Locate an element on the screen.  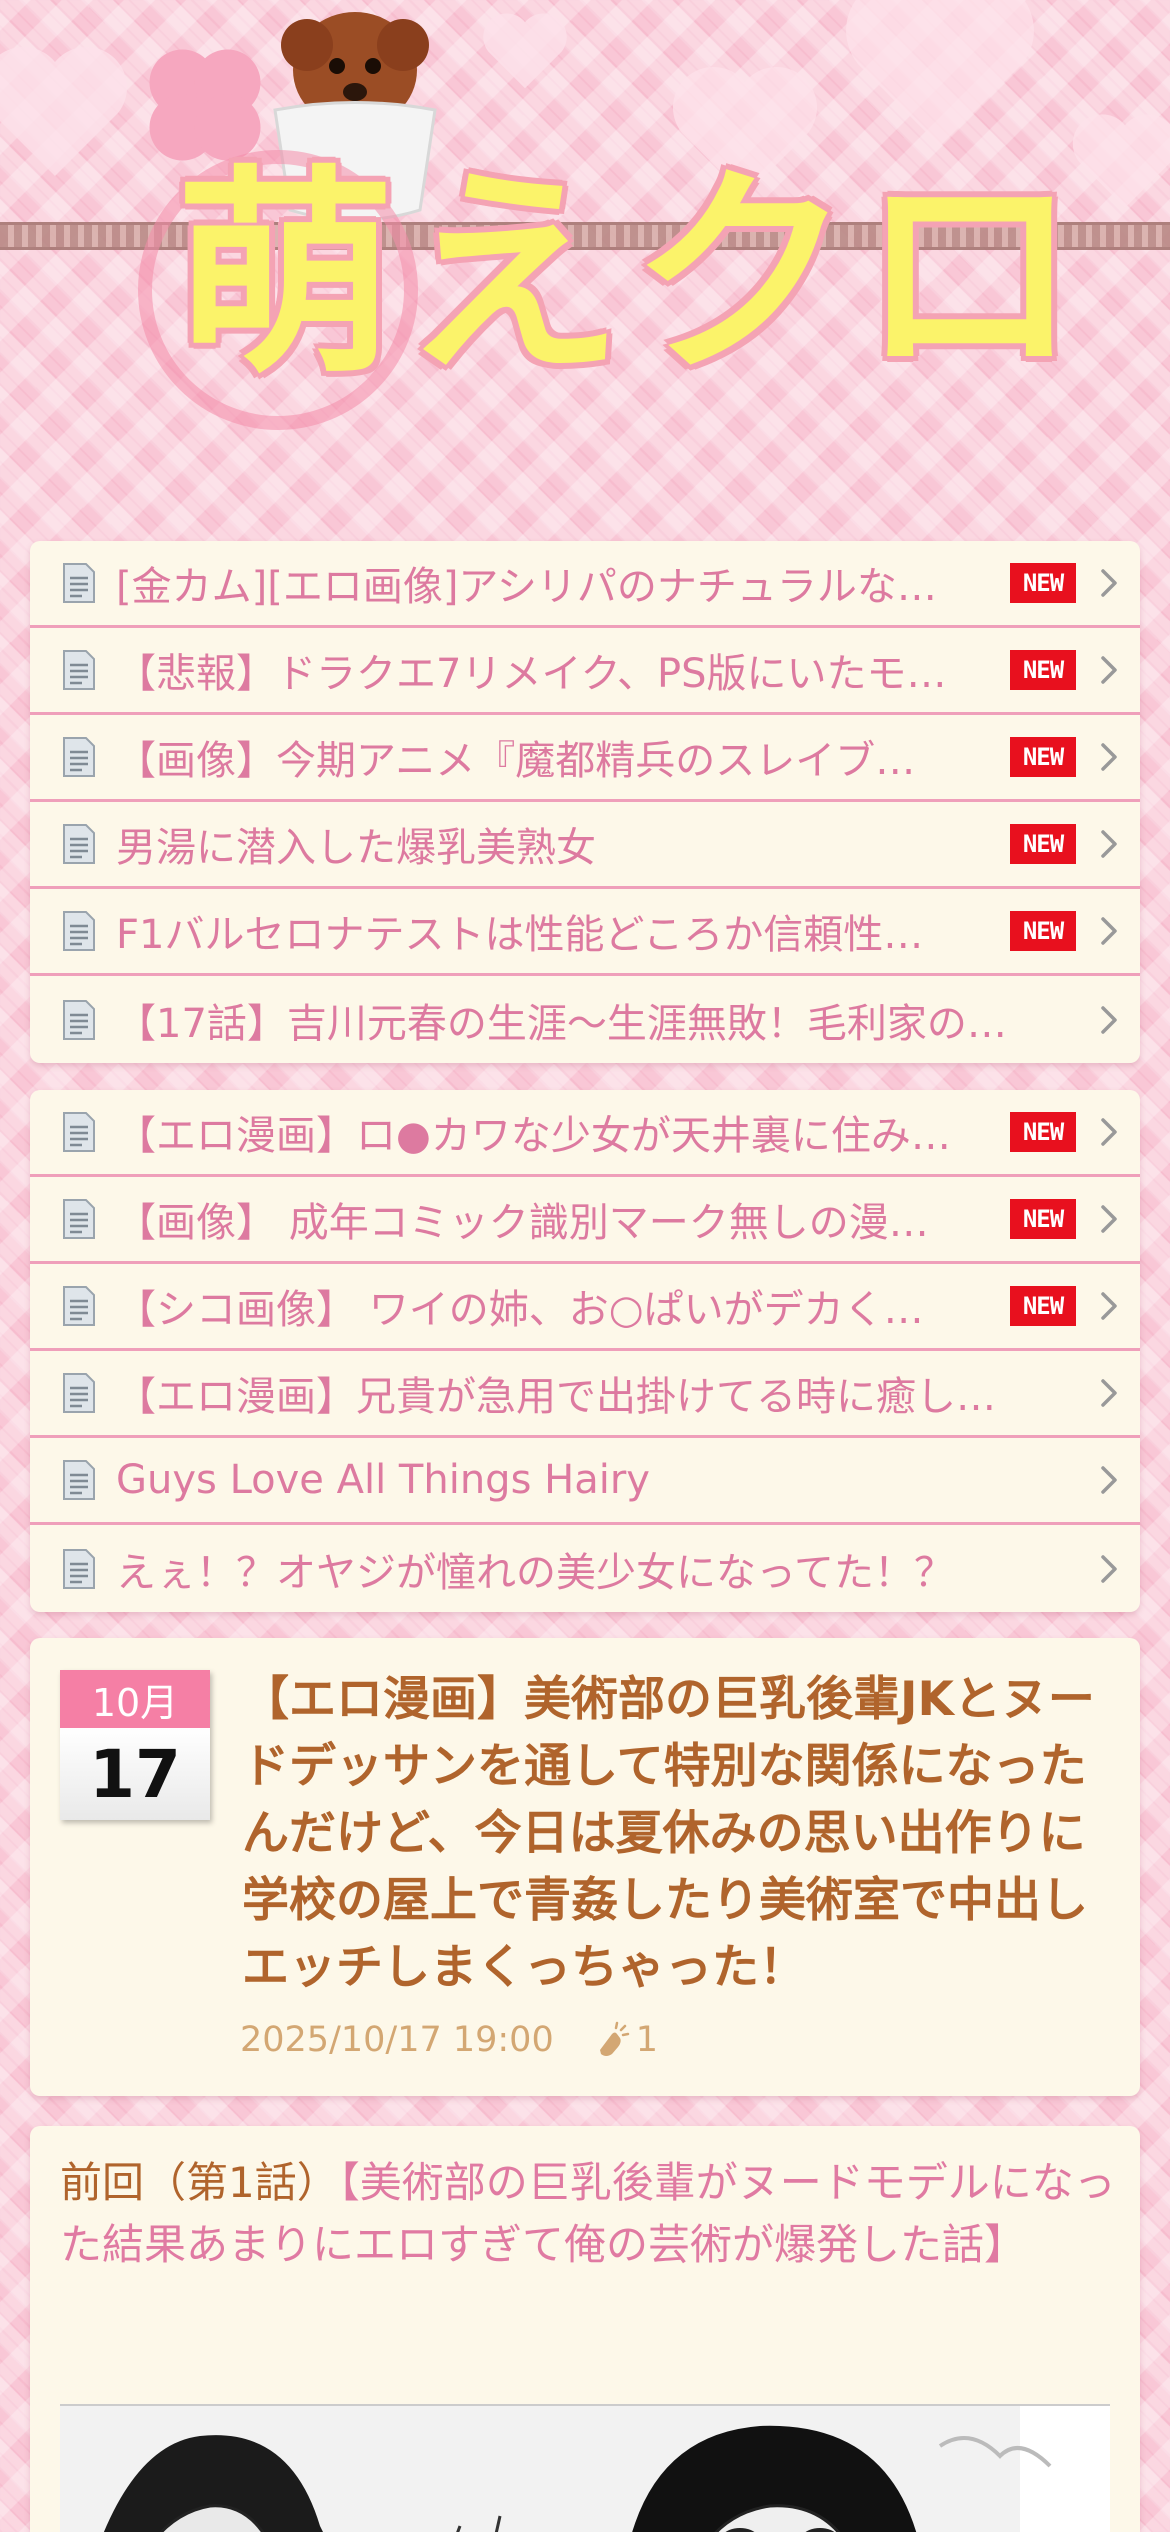
list-item: F1バルセロナテストは性能どころか信頼性… NEW is located at coordinates (585, 932).